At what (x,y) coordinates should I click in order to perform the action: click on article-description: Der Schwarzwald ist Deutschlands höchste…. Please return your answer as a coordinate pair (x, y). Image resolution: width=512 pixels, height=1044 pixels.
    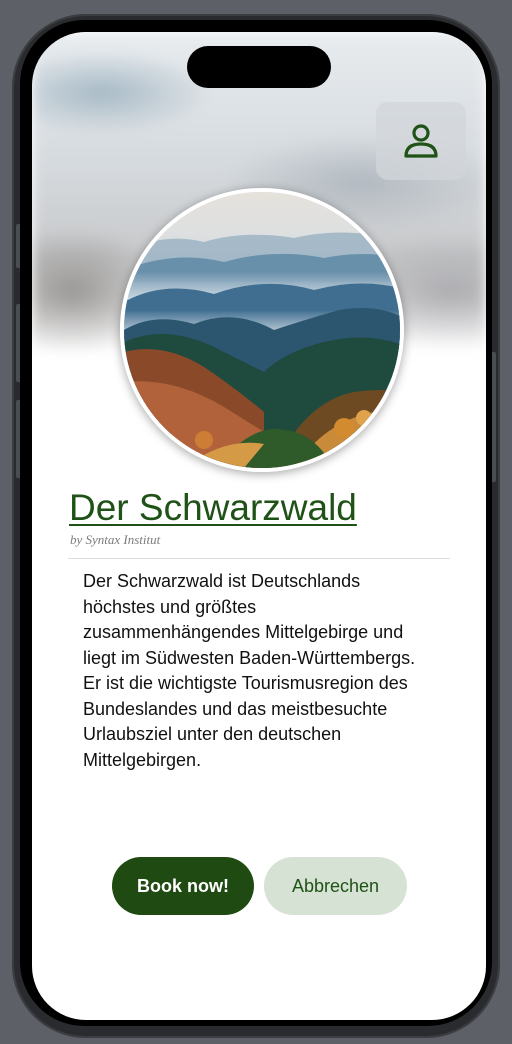
    Looking at the image, I should click on (249, 670).